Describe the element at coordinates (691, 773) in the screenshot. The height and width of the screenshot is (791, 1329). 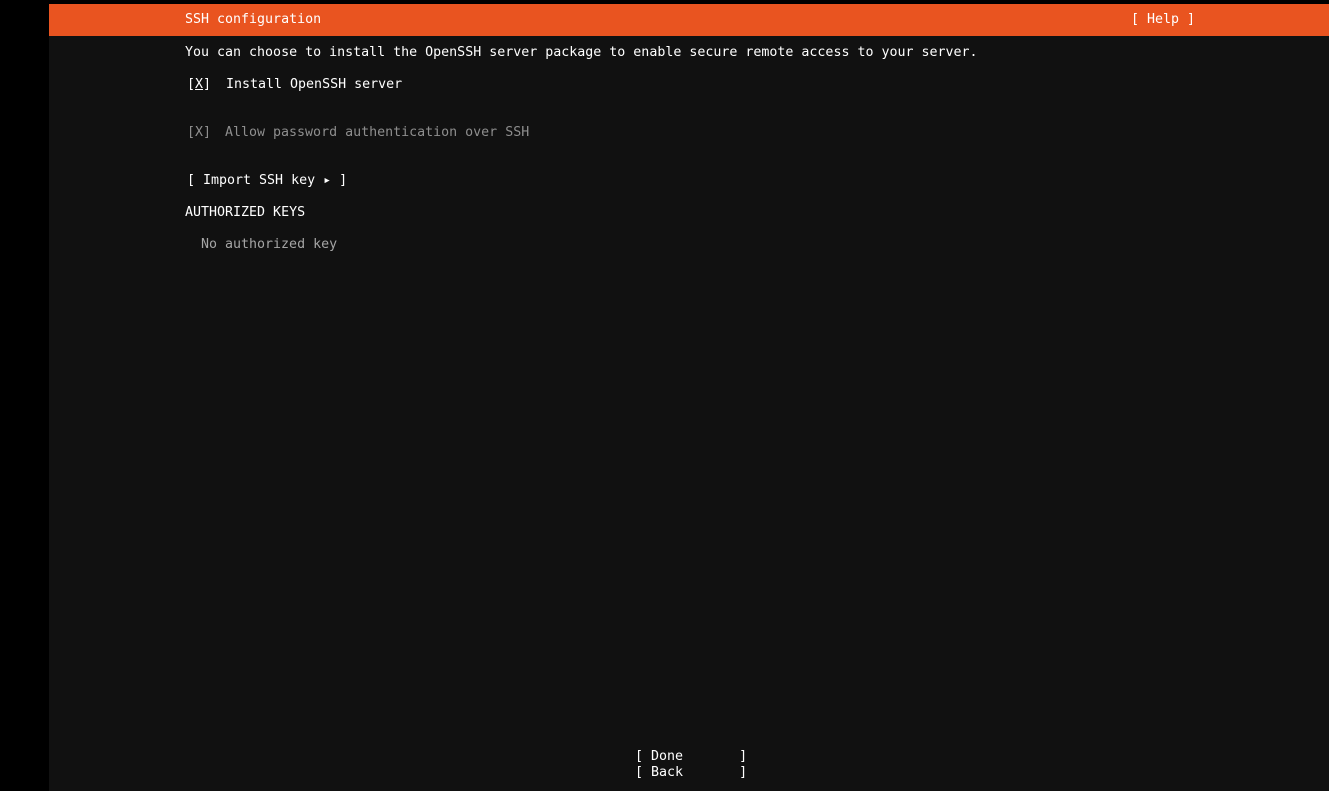
I see `back-button: [ Back ]` at that location.